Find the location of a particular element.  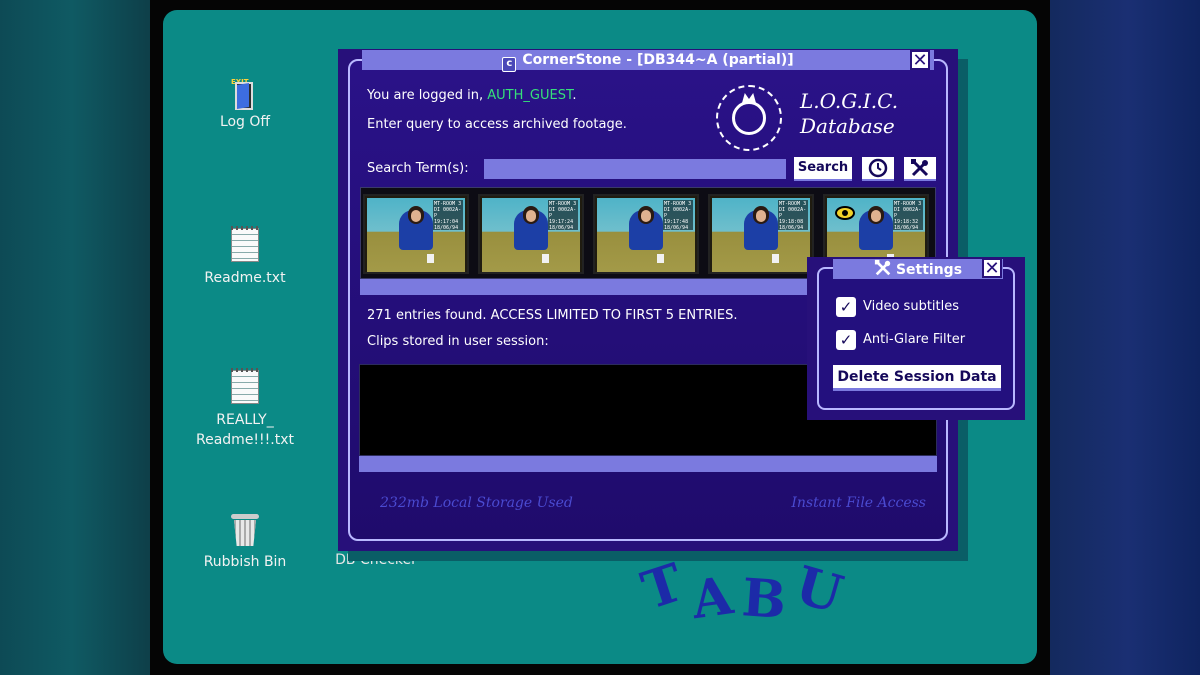

clips-scrollbar is located at coordinates (648, 464).